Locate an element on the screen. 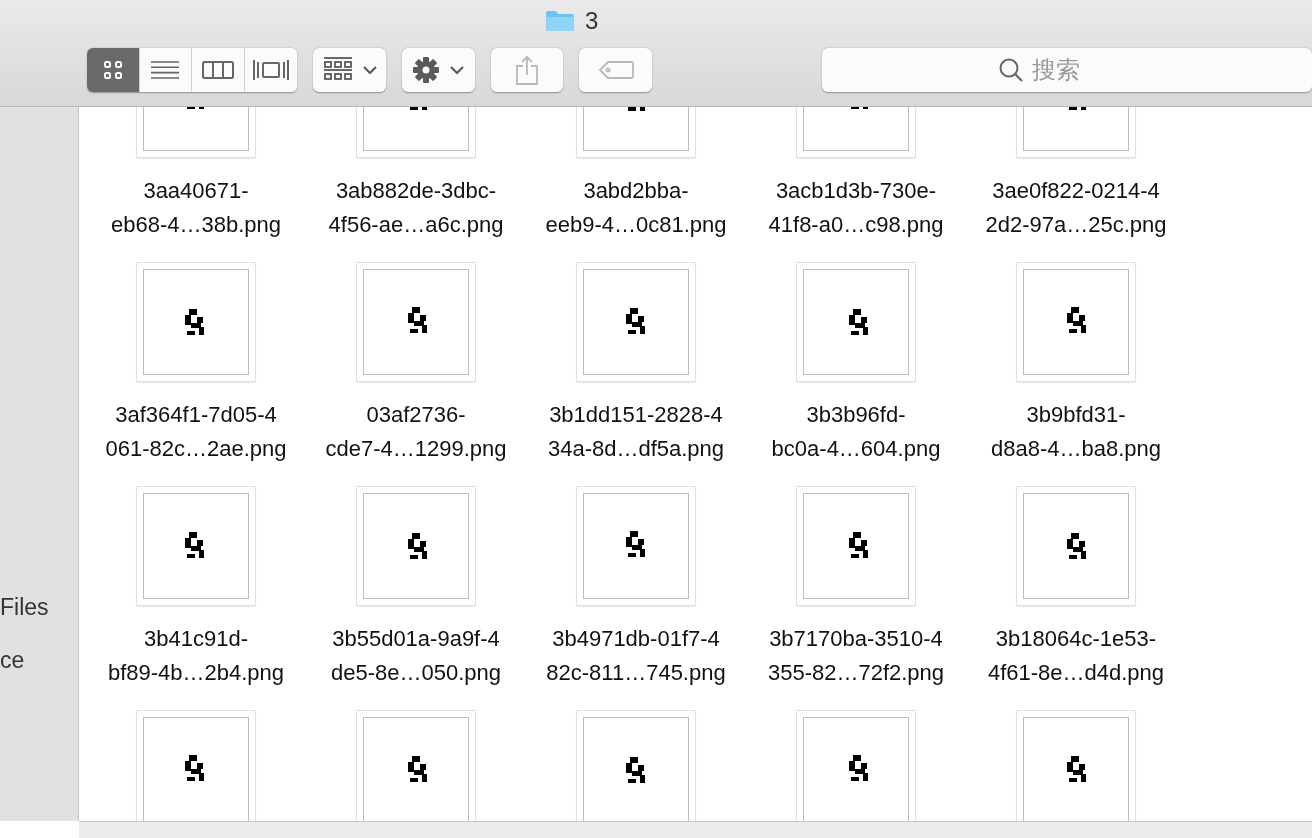 The width and height of the screenshot is (1312, 838). search-field: 搜索 is located at coordinates (1092, 70).